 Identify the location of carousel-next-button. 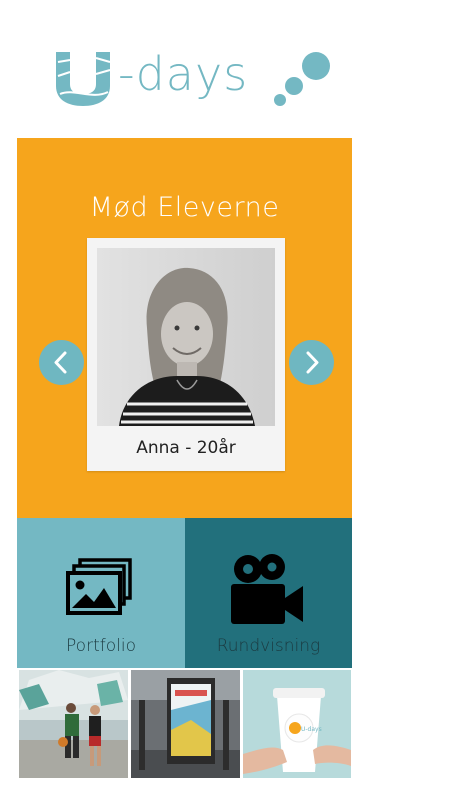
(311, 362).